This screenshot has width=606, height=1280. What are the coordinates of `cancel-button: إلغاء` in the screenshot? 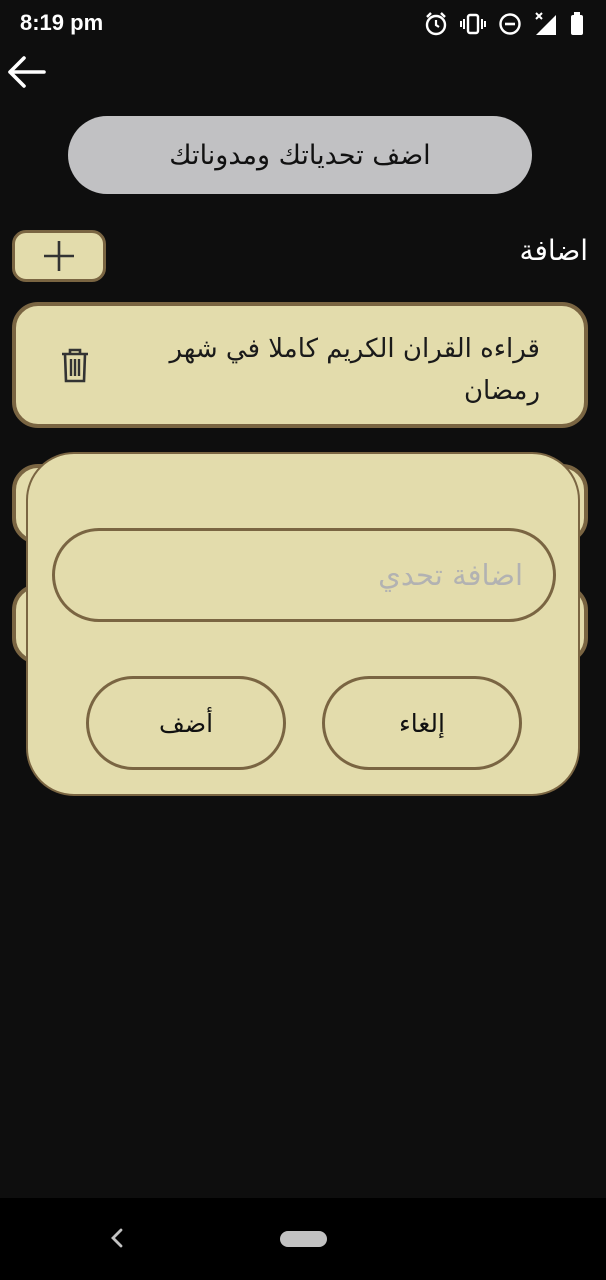 It's located at (422, 723).